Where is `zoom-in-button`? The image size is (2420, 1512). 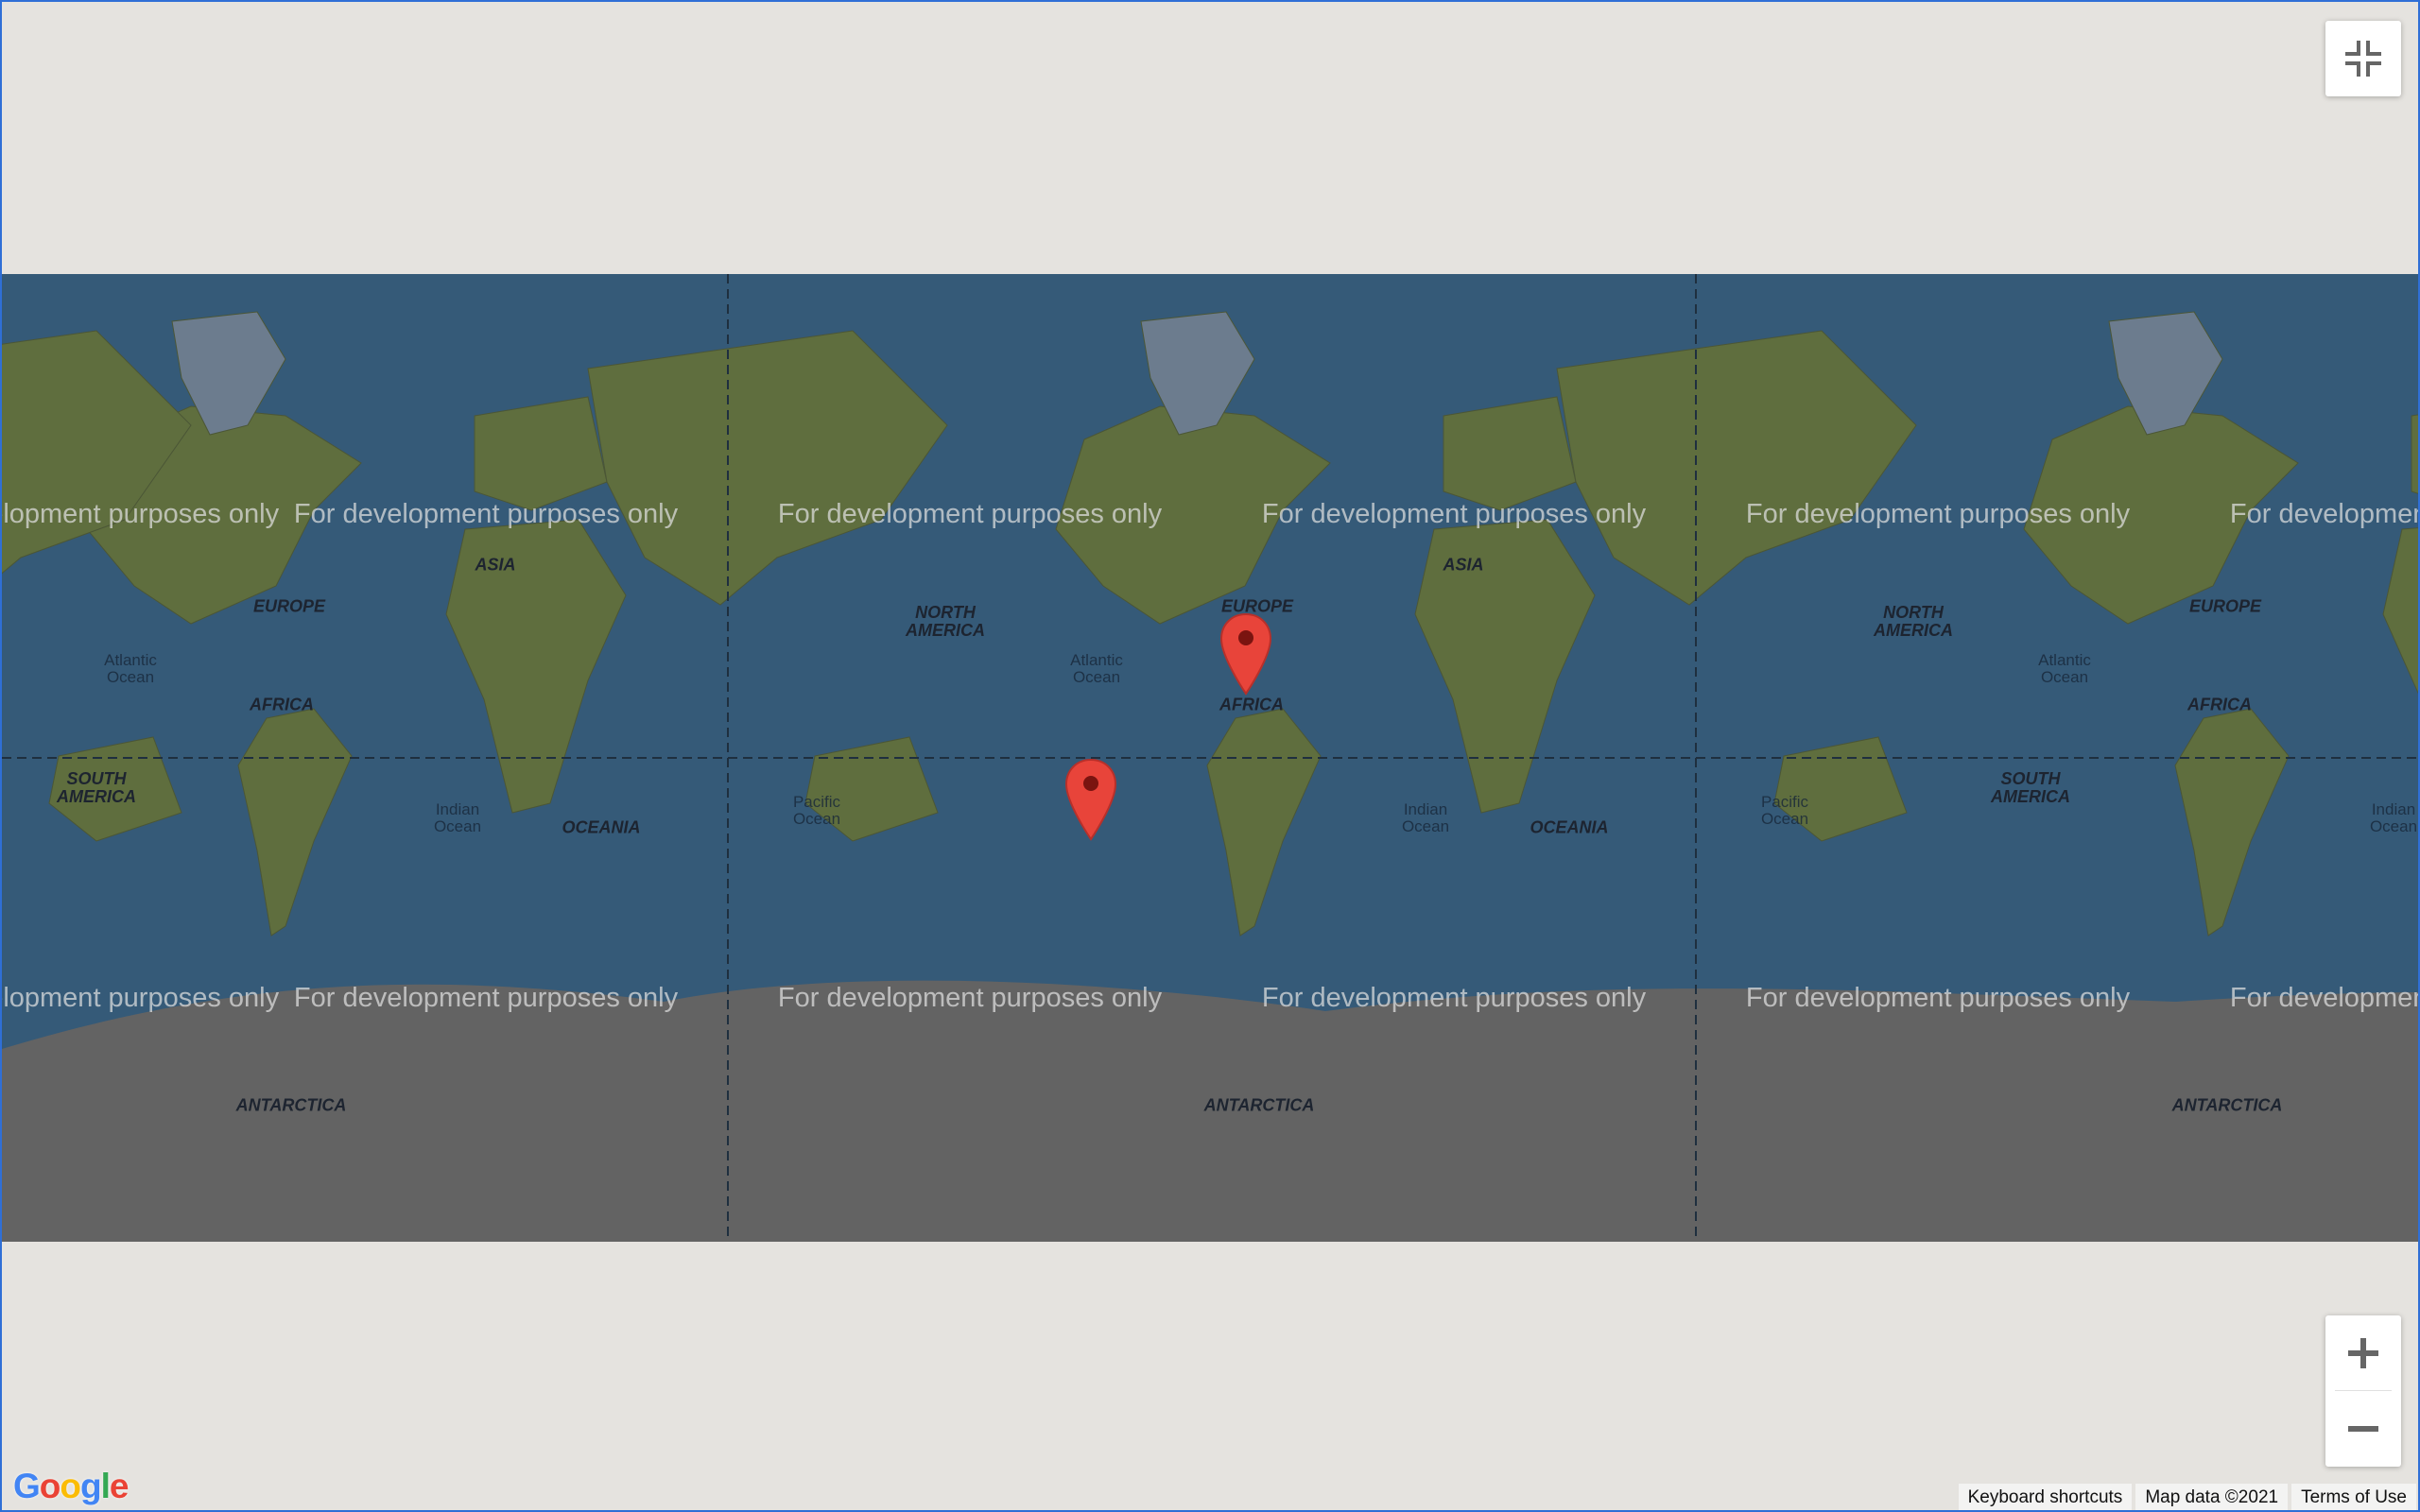
zoom-in-button is located at coordinates (2363, 1353).